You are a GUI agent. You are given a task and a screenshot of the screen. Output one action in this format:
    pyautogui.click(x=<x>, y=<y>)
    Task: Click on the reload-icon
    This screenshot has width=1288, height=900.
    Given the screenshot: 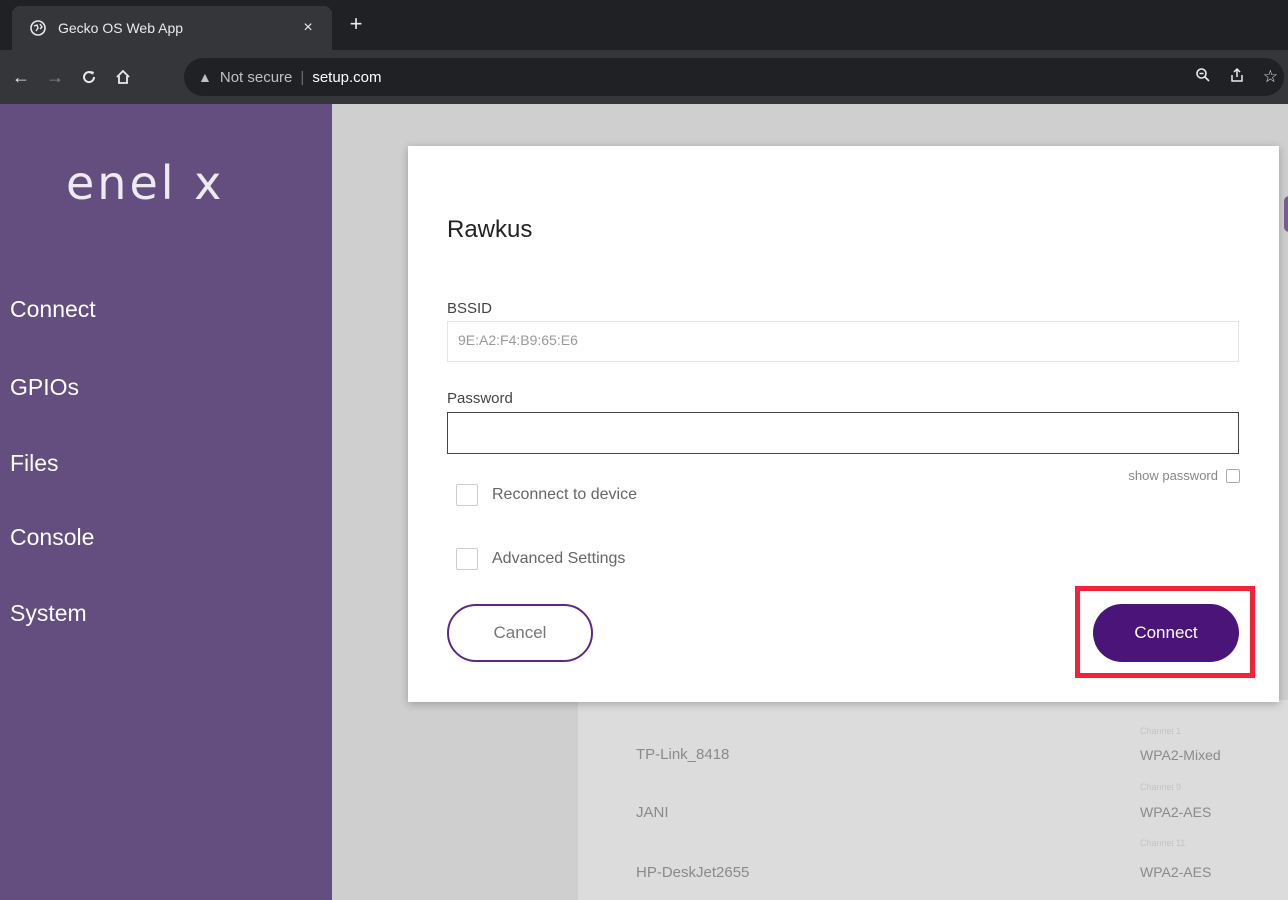 What is the action you would take?
    pyautogui.click(x=89, y=77)
    